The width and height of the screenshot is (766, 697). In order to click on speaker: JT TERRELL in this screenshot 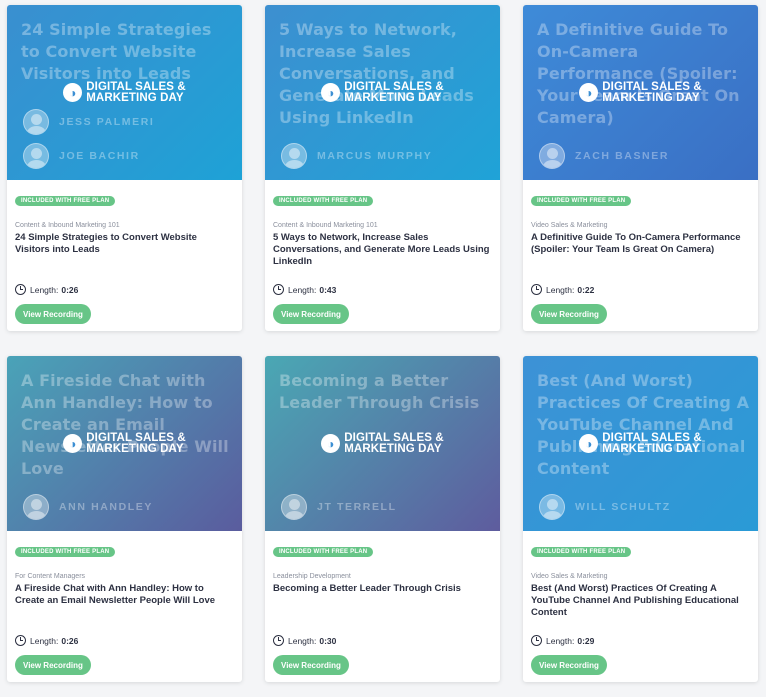, I will do `click(339, 507)`.